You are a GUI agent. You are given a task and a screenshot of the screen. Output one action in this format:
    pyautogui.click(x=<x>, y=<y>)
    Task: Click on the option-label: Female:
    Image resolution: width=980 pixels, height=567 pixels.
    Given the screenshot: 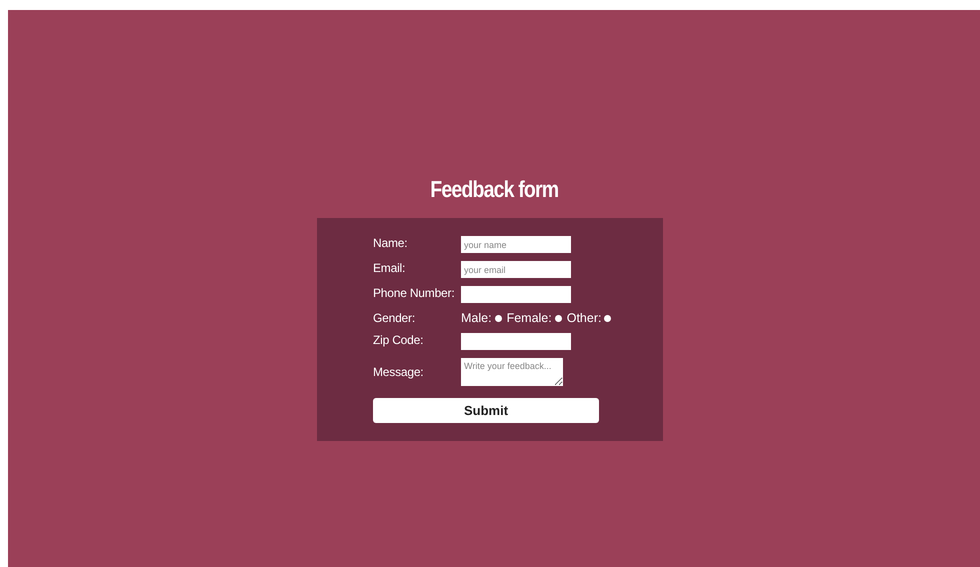 What is the action you would take?
    pyautogui.click(x=529, y=318)
    